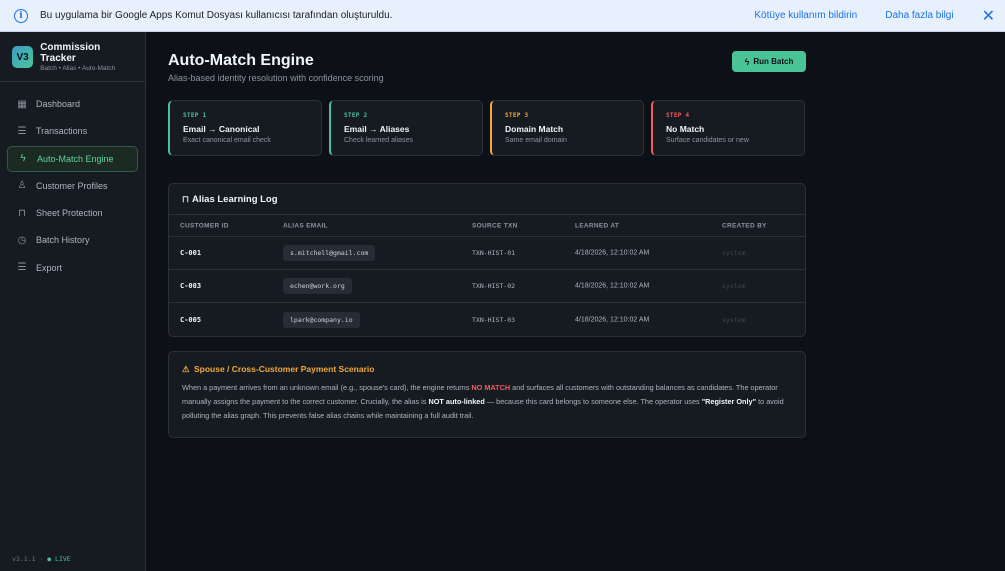  What do you see at coordinates (62, 131) in the screenshot?
I see `sidebar-item-label: Transactions` at bounding box center [62, 131].